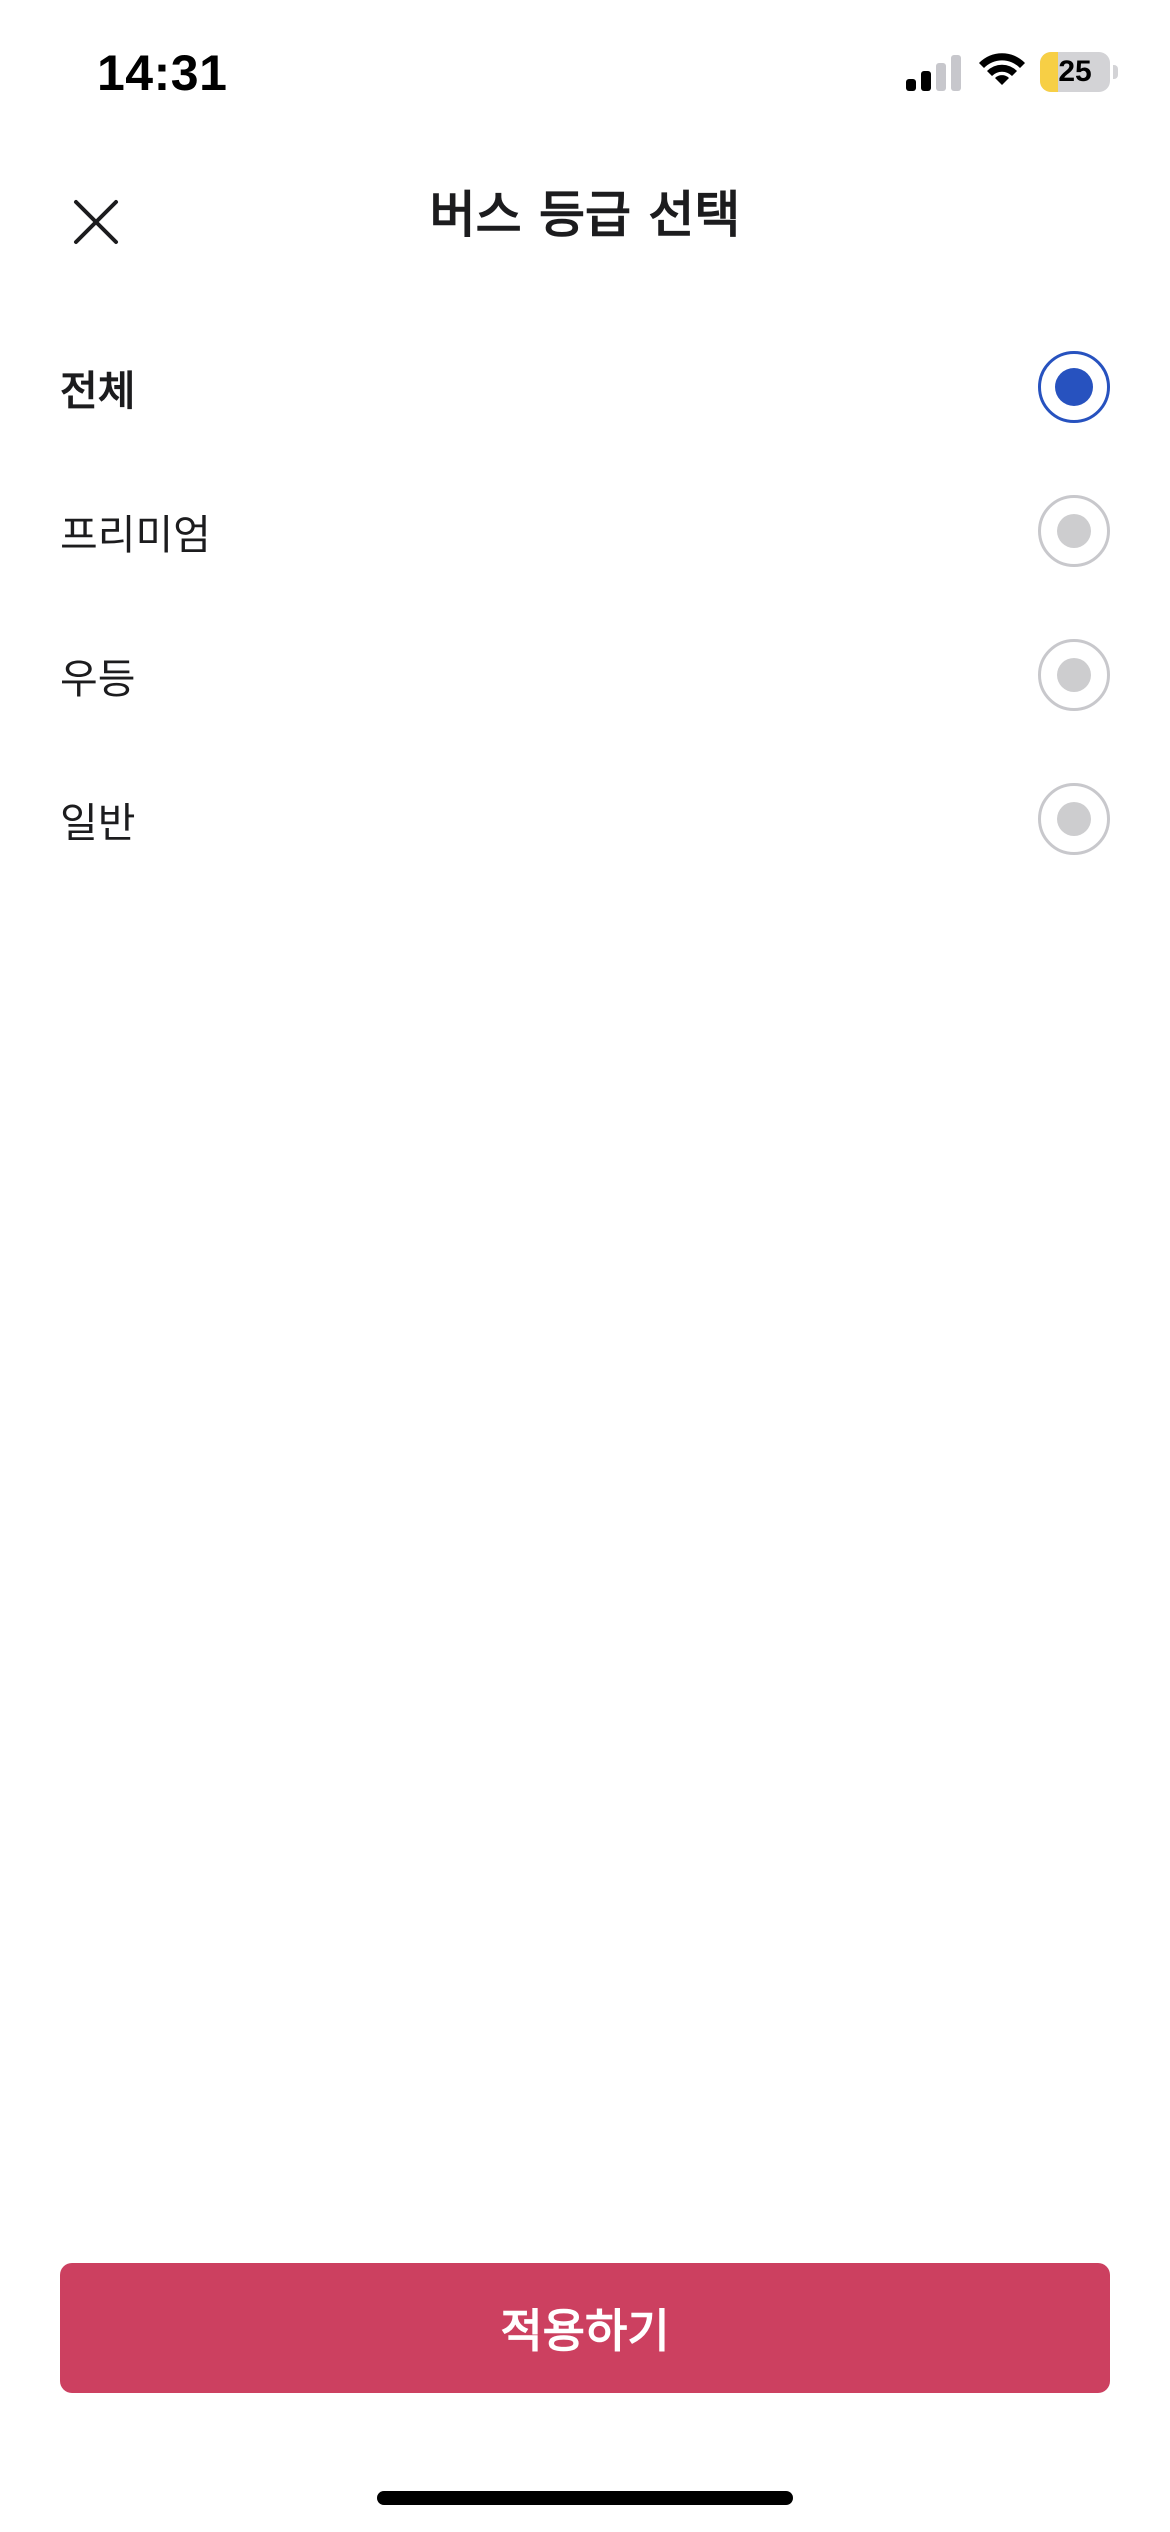  I want to click on option-label: 우등, so click(98, 679).